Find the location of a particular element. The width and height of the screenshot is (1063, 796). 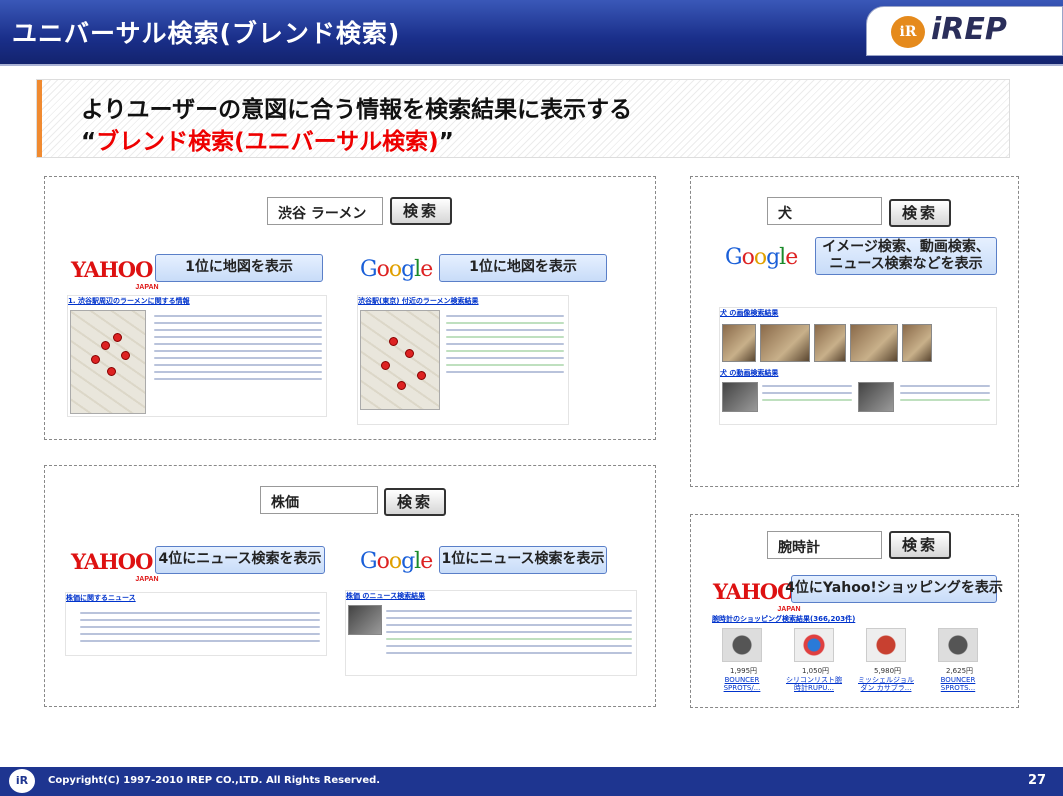

yahoo-callout: 4位にYahoo!ショッピングを表示 is located at coordinates (894, 589).